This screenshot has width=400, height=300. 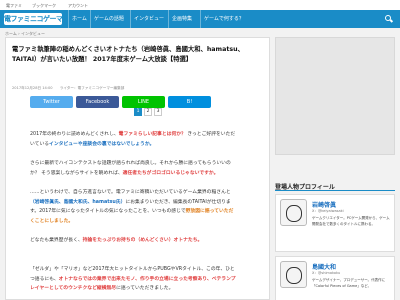 I want to click on top-utility-bar: 電ファミ ブックマーク アカウント, so click(x=200, y=5).